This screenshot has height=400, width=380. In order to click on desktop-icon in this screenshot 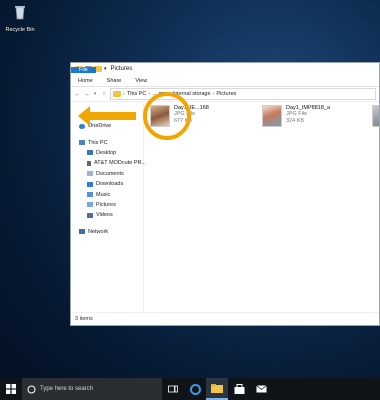, I will do `click(90, 153)`.